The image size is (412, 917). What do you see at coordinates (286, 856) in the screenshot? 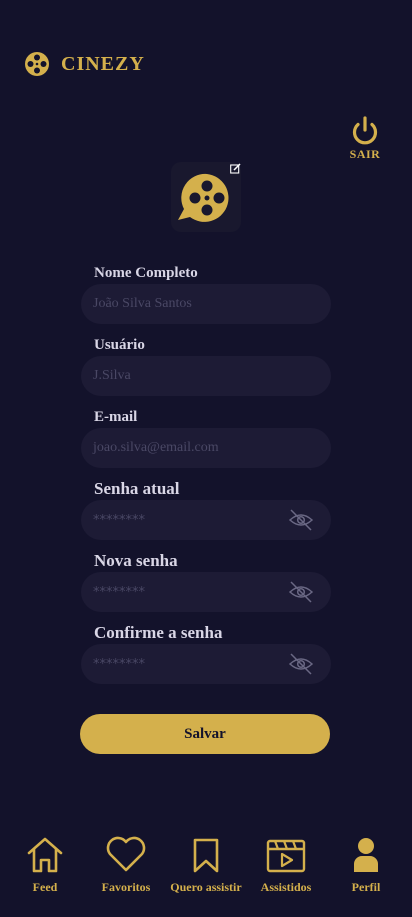
I see `clapperboard-icon` at bounding box center [286, 856].